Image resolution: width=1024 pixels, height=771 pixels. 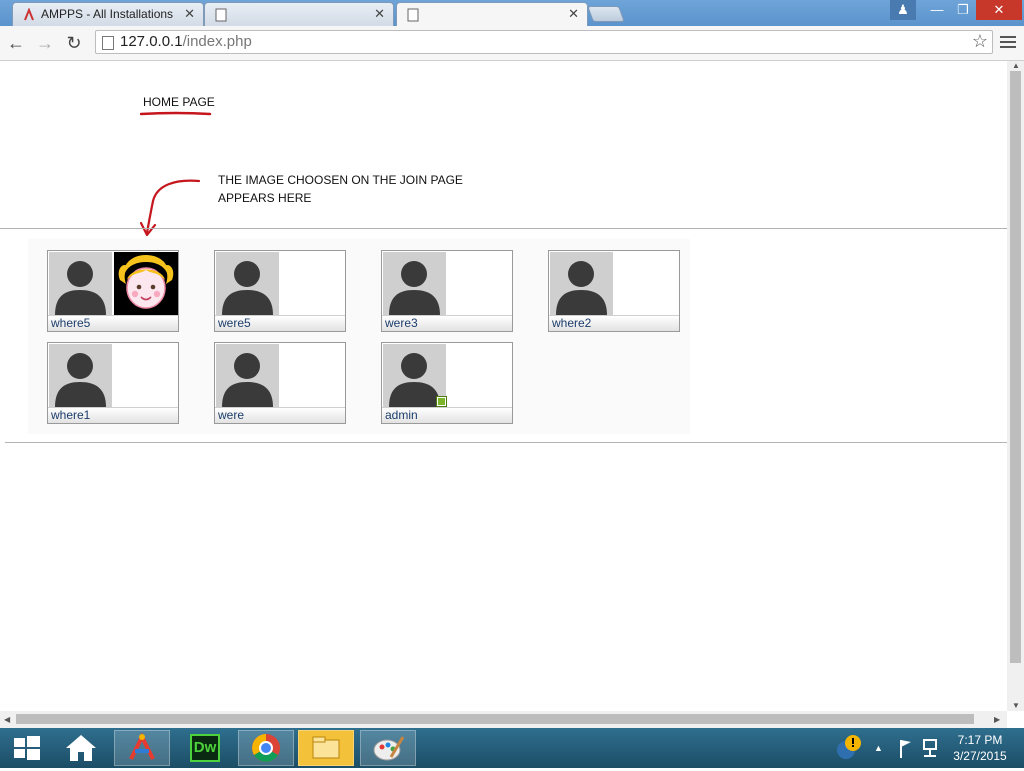 What do you see at coordinates (179, 102) in the screenshot?
I see `page-title: HOME PAGE` at bounding box center [179, 102].